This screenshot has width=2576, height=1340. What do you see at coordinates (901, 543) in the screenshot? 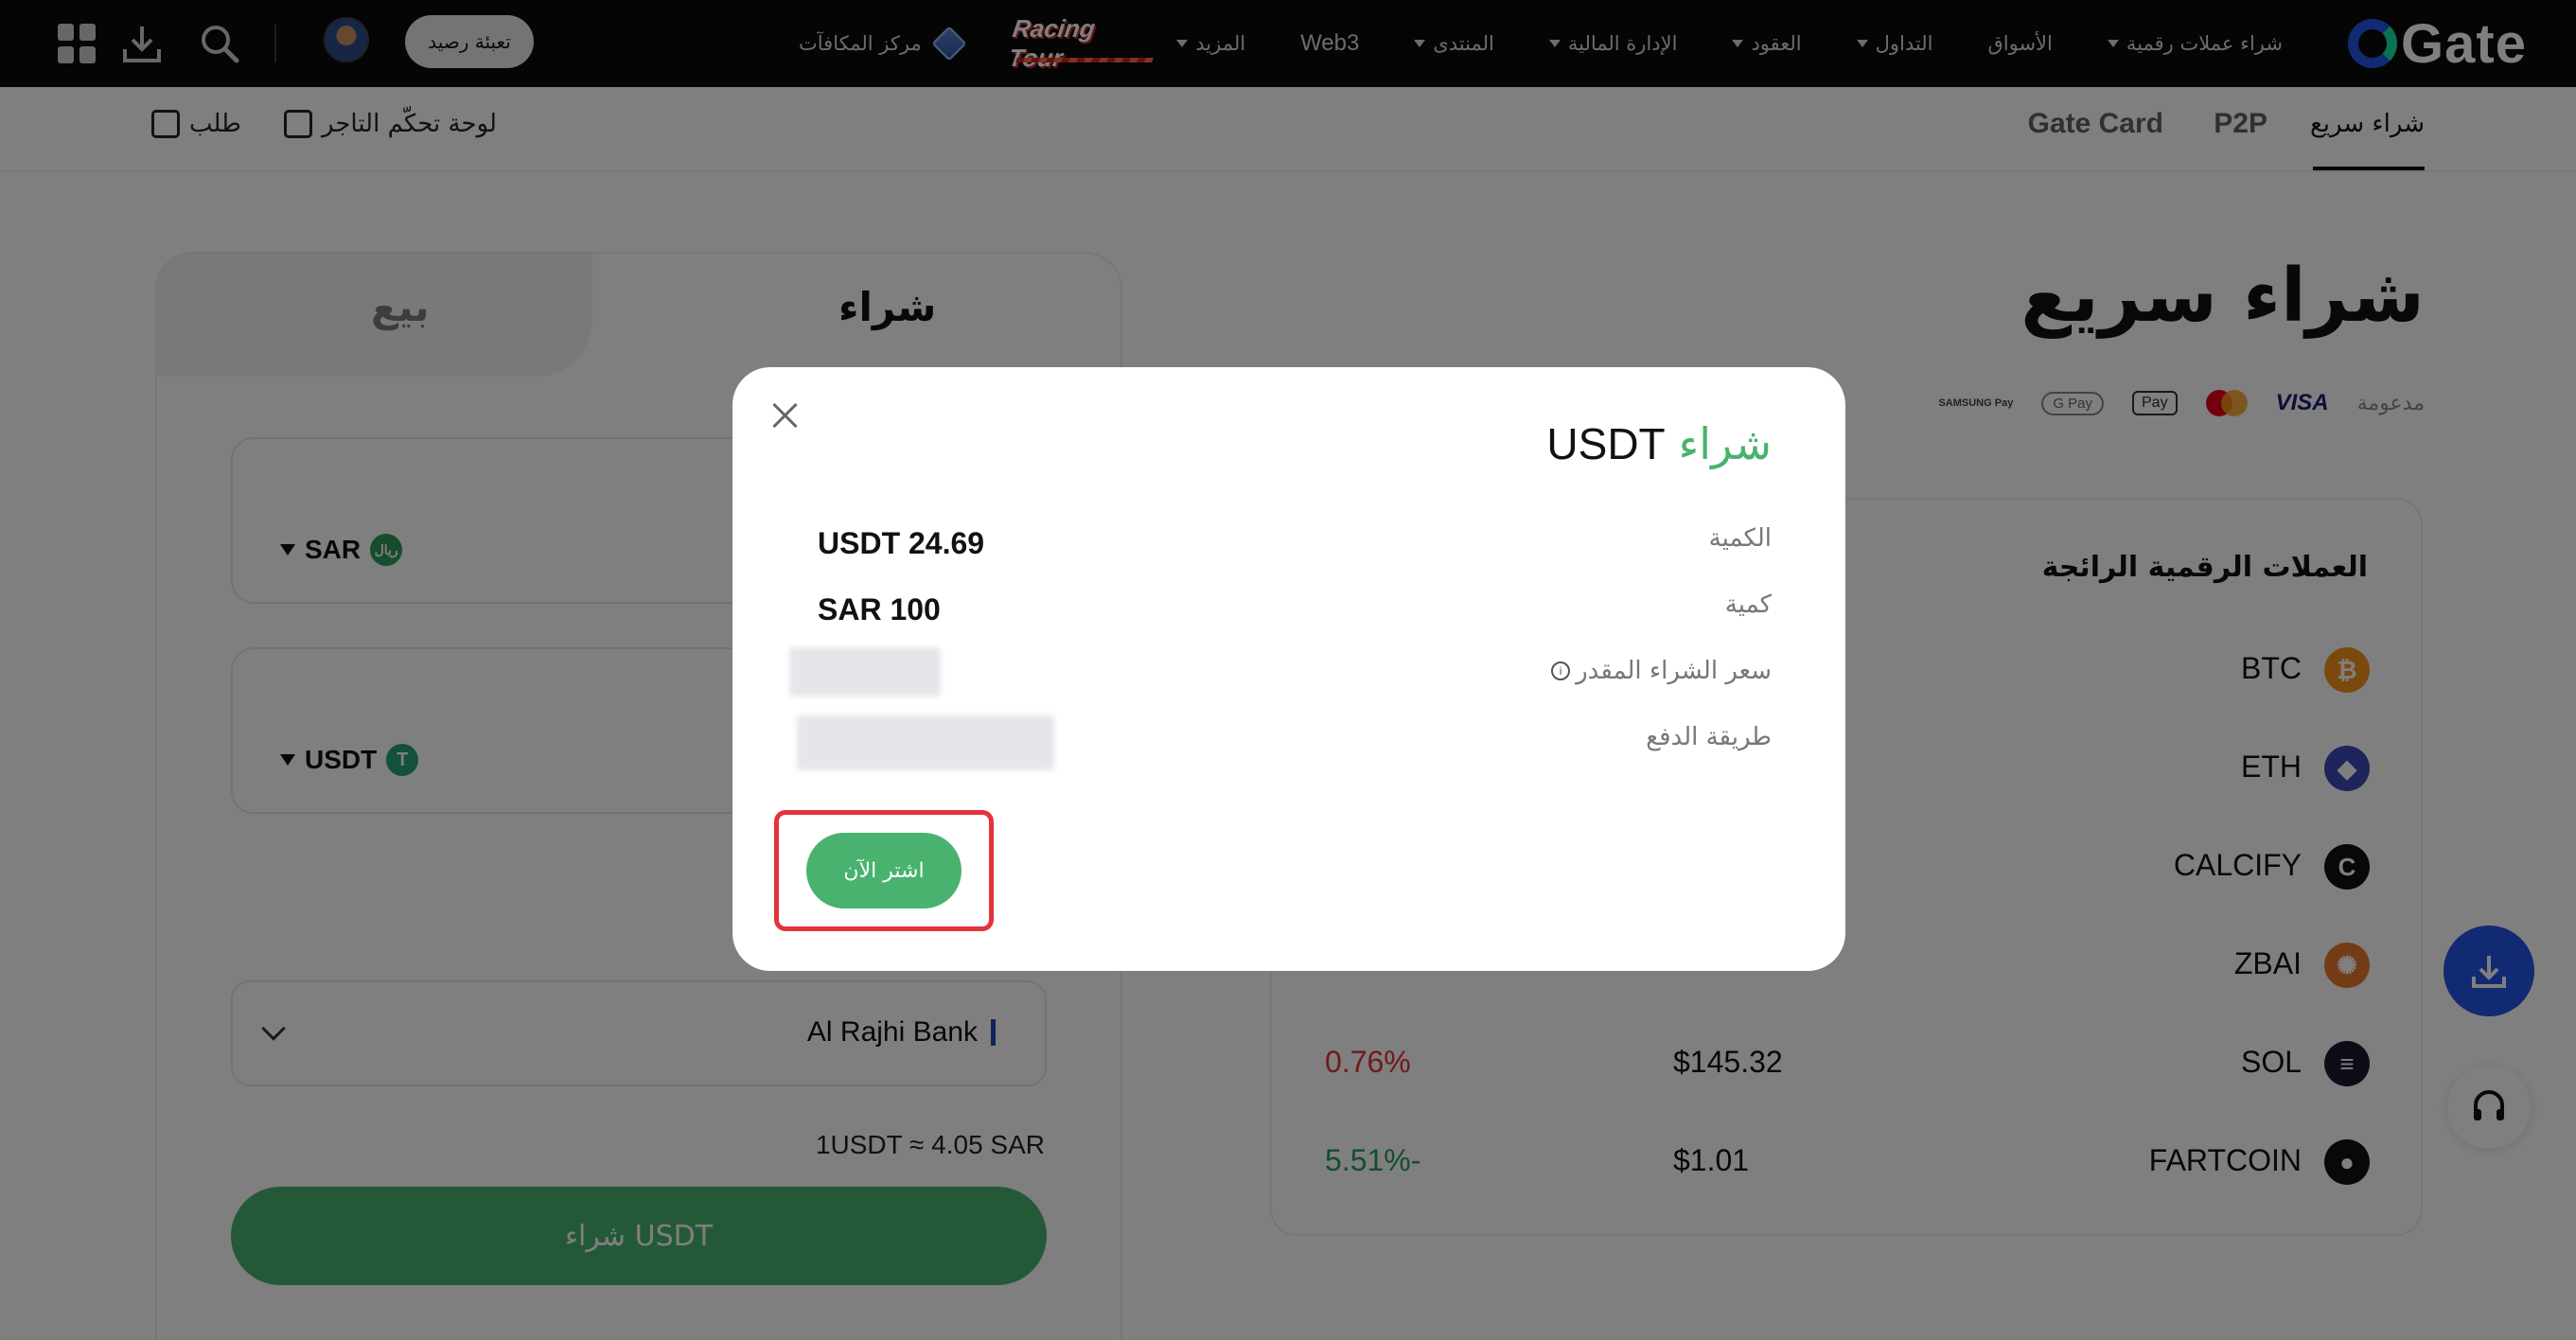
I see `row-value-quantity: USDT 24.69` at bounding box center [901, 543].